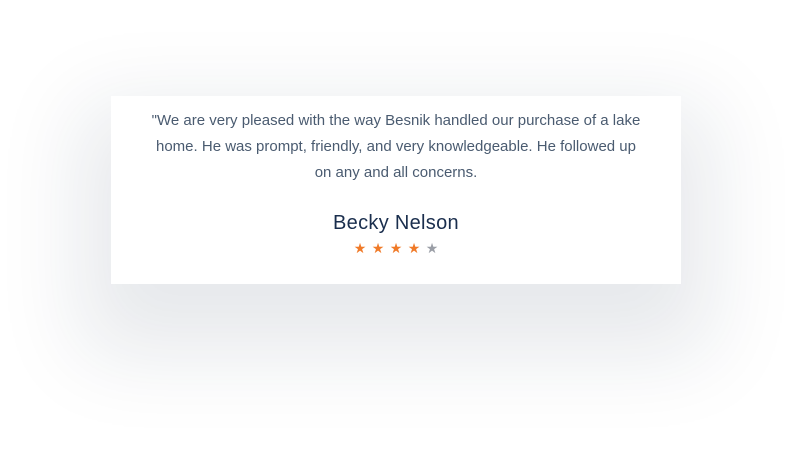 This screenshot has height=459, width=791. I want to click on star-rating: ★ ★ ★ ★ ★, so click(396, 249).